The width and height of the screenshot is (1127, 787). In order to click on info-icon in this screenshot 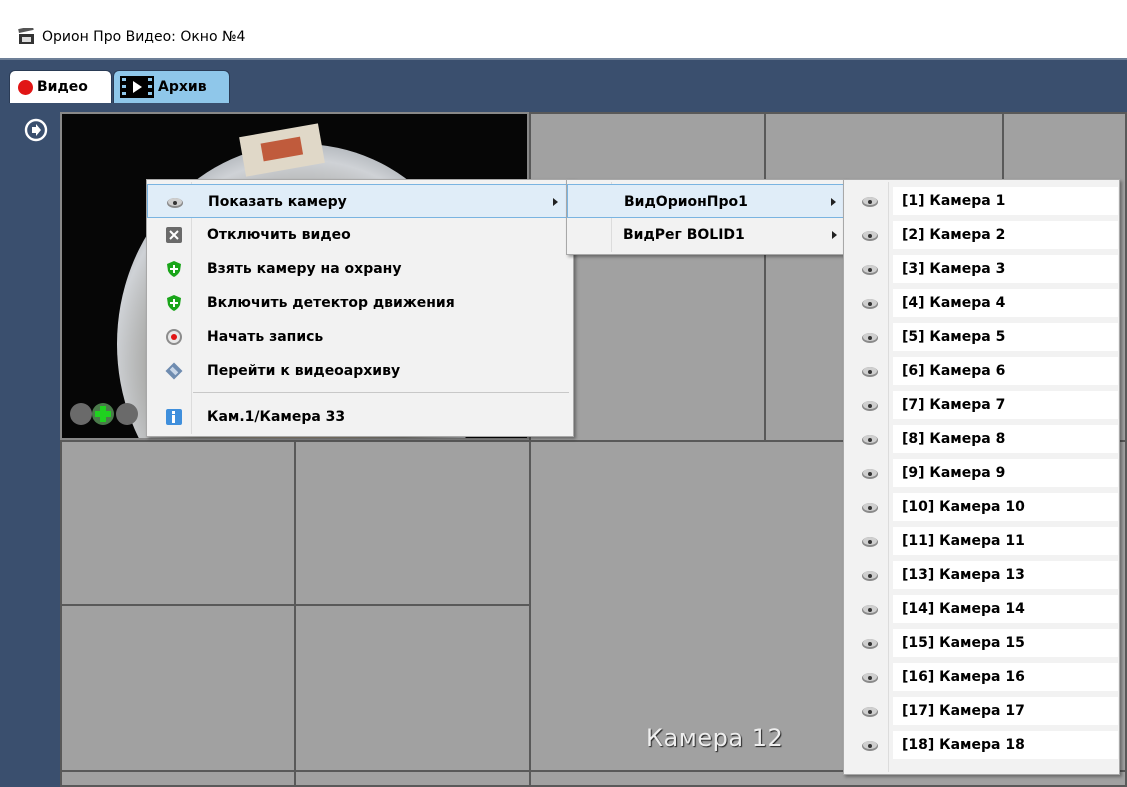, I will do `click(174, 417)`.